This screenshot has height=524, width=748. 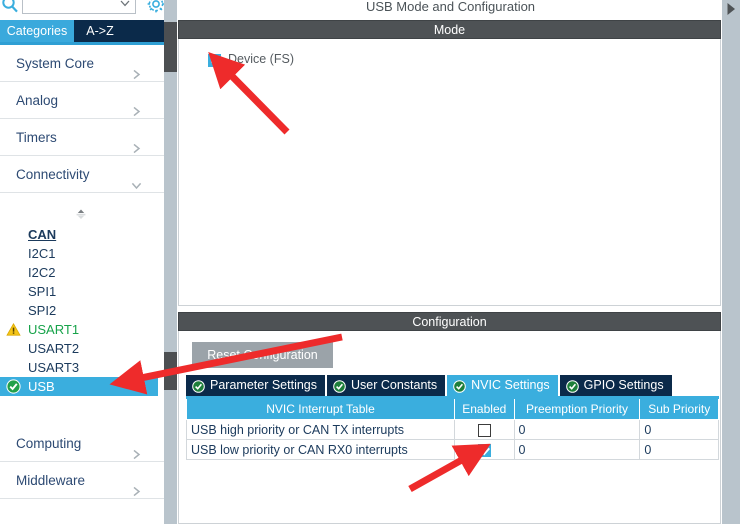 I want to click on reset-configuration-button: Reset Configuration, so click(x=262, y=355).